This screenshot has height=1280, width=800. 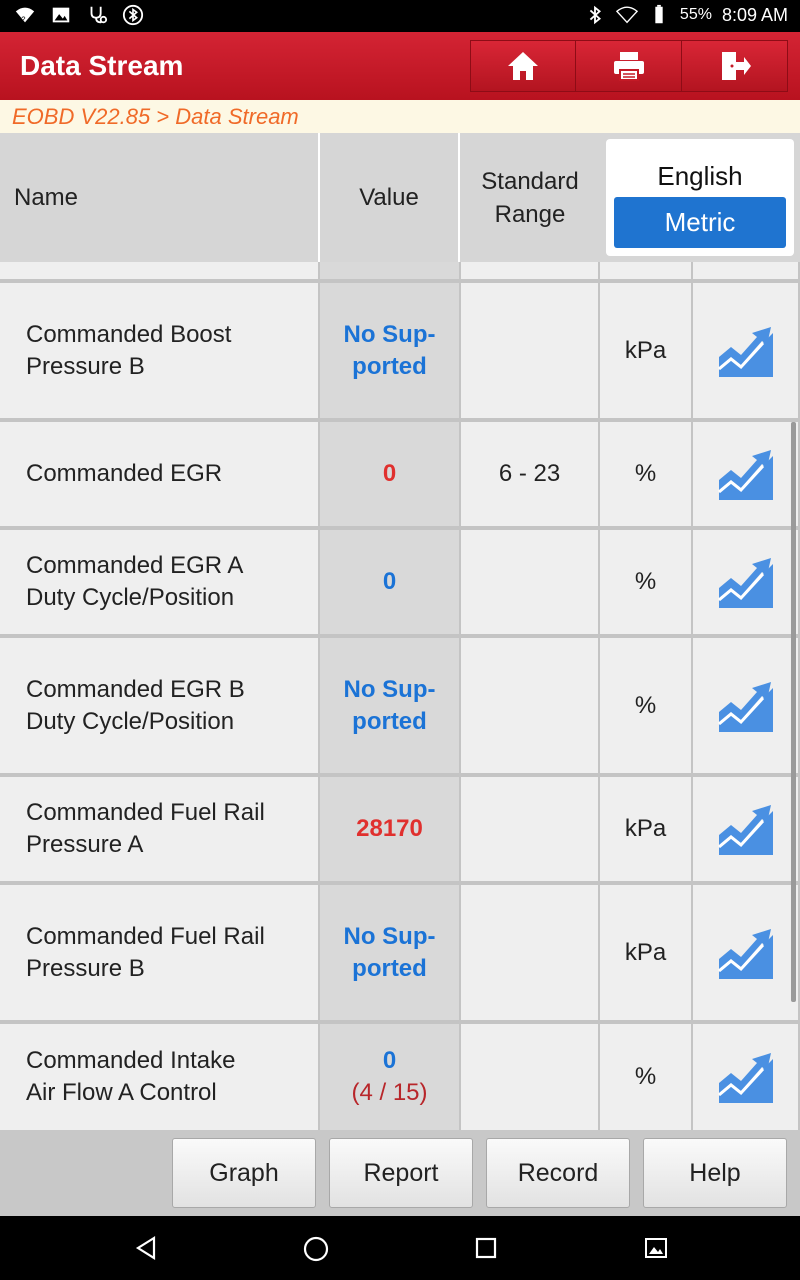 I want to click on battery-icon, so click(x=659, y=14).